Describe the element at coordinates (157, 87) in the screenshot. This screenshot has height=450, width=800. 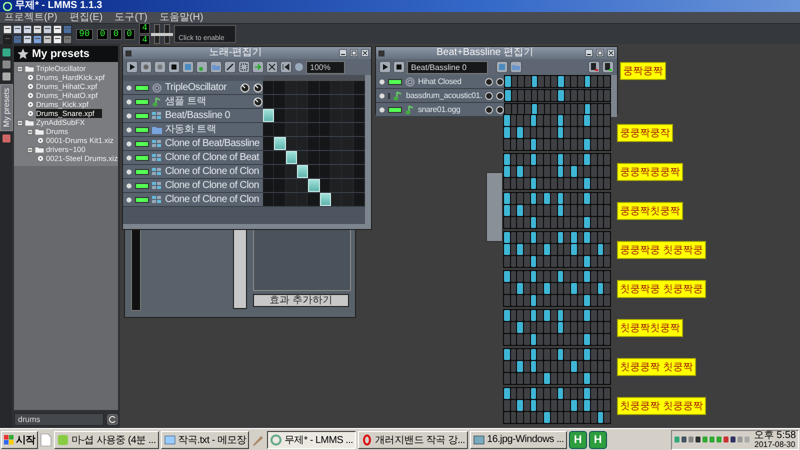
I see `oscillator-icon` at that location.